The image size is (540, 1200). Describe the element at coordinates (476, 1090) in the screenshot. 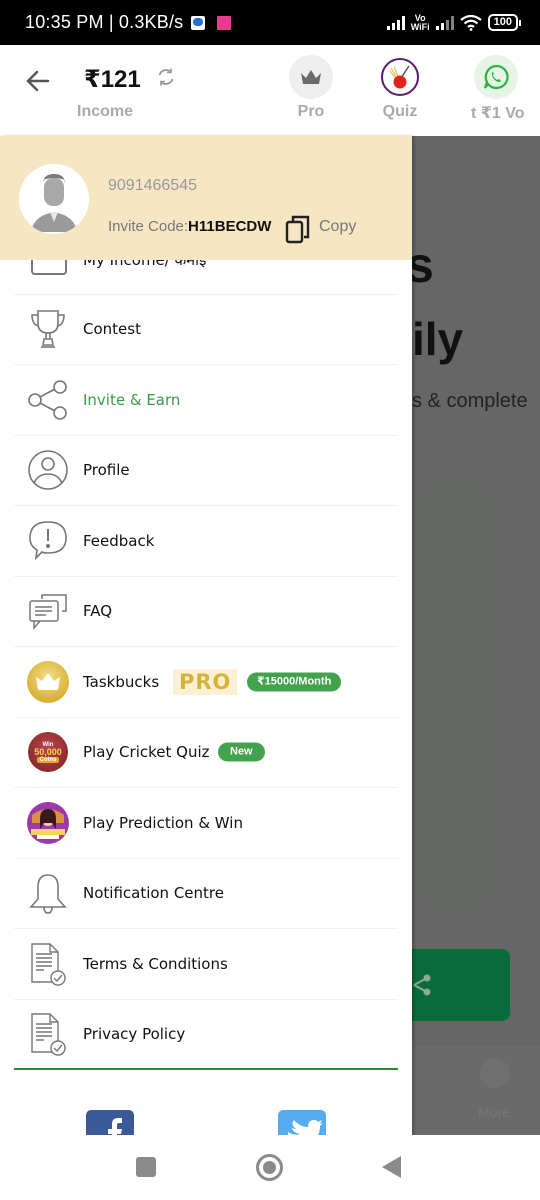

I see `bg-bottom-nav: More` at that location.